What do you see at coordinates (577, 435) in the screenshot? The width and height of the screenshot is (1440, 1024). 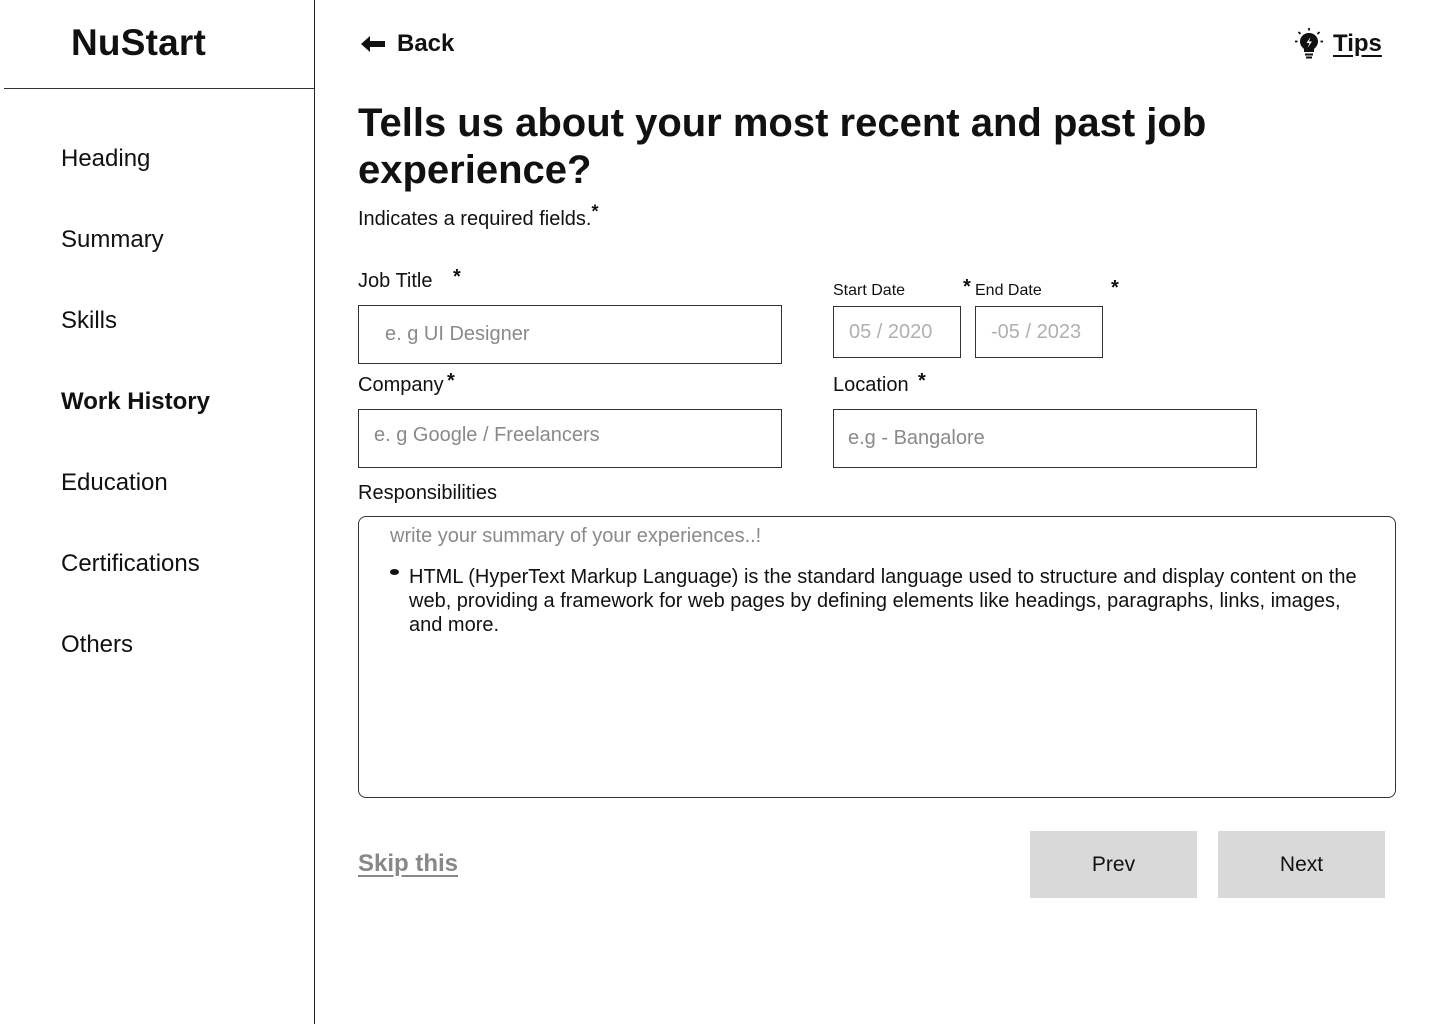 I see `company-input` at bounding box center [577, 435].